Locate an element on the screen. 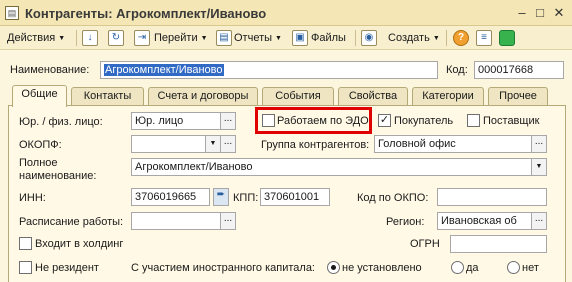 The width and height of the screenshot is (572, 282). name-label: Наименование: is located at coordinates (50, 70).